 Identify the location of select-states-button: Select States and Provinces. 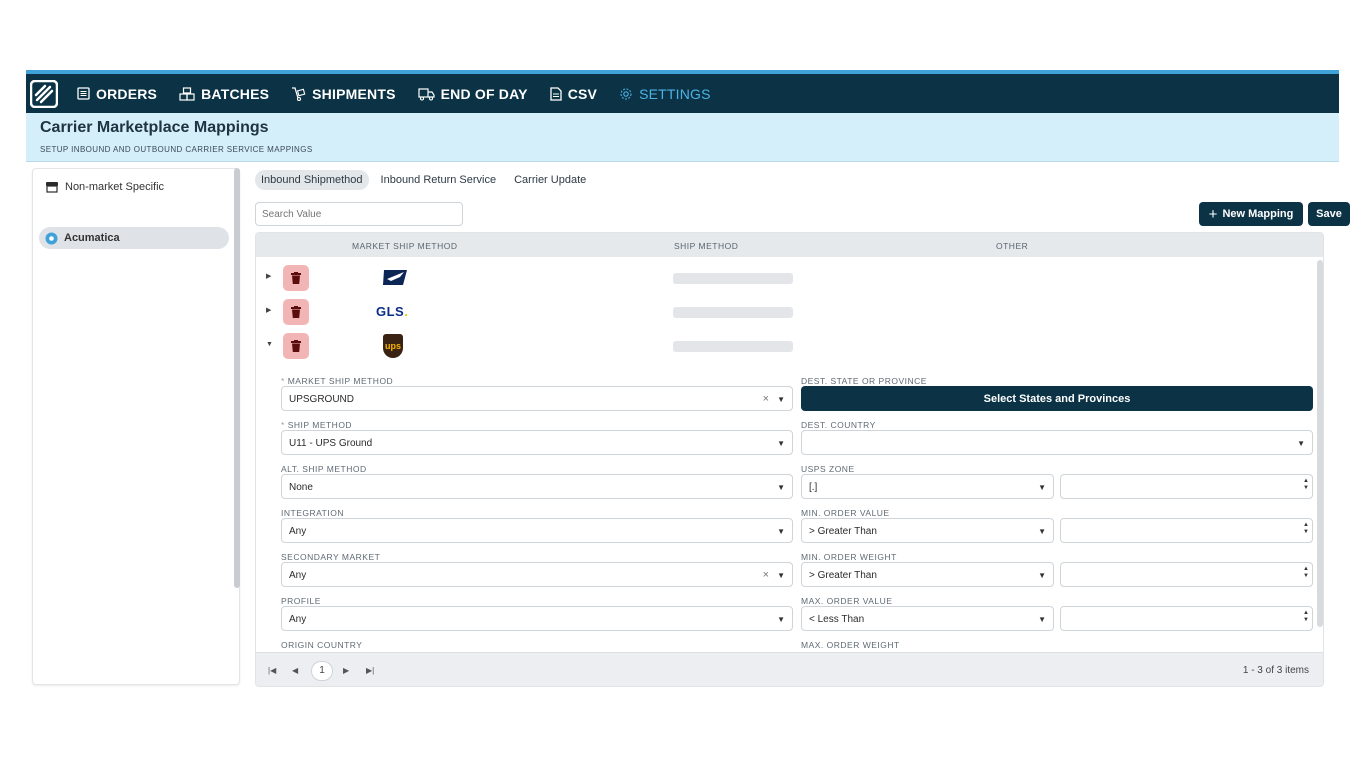
(1057, 398).